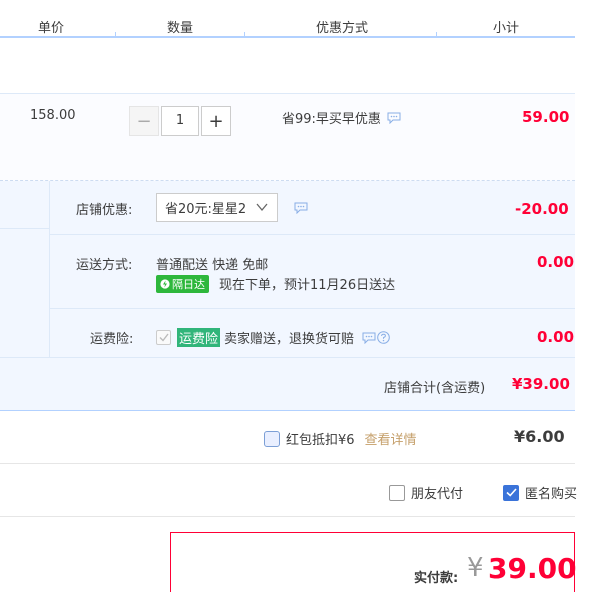 The image size is (590, 592). What do you see at coordinates (188, 284) in the screenshot?
I see `next-day-badge-text: 隔日达` at bounding box center [188, 284].